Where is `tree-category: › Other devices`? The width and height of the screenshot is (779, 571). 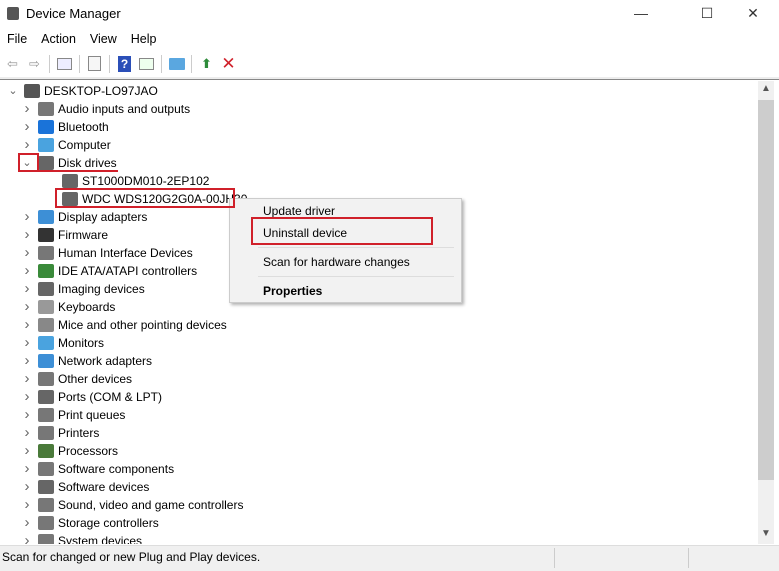 tree-category: › Other devices is located at coordinates (76, 379).